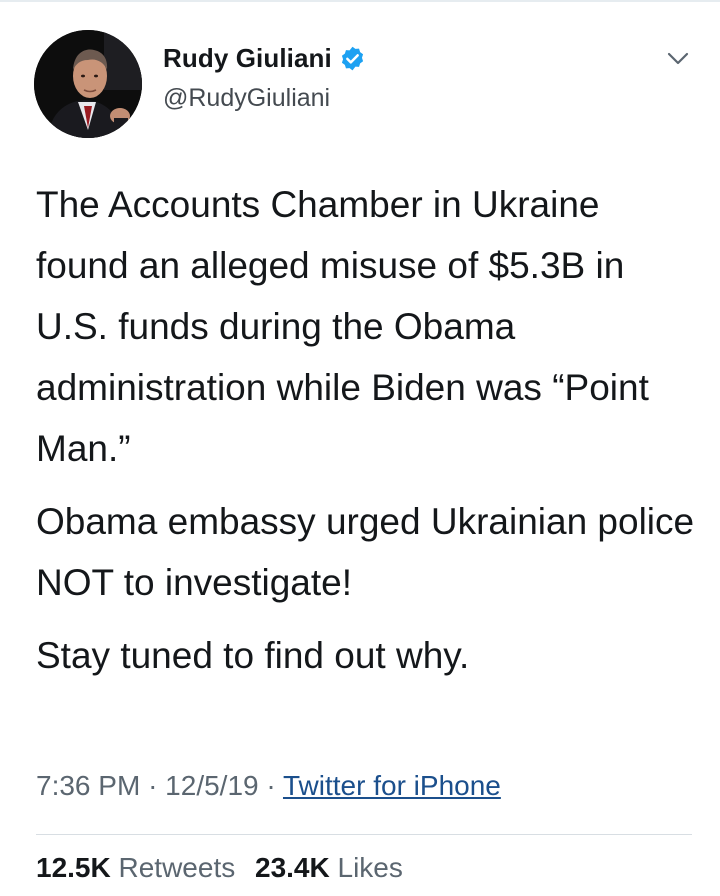 Image resolution: width=720 pixels, height=896 pixels. What do you see at coordinates (364, 834) in the screenshot?
I see `stats-divider` at bounding box center [364, 834].